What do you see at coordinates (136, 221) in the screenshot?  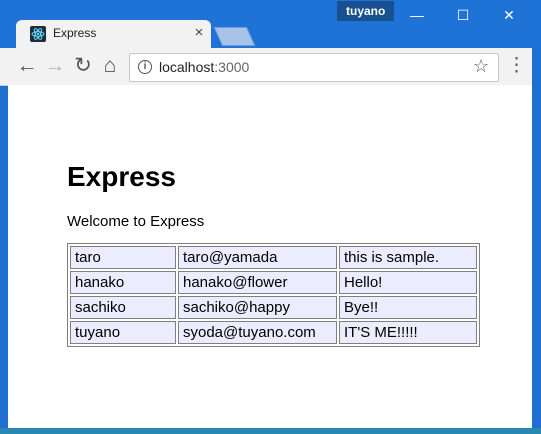 I see `welcome-text: Welcome to Express` at bounding box center [136, 221].